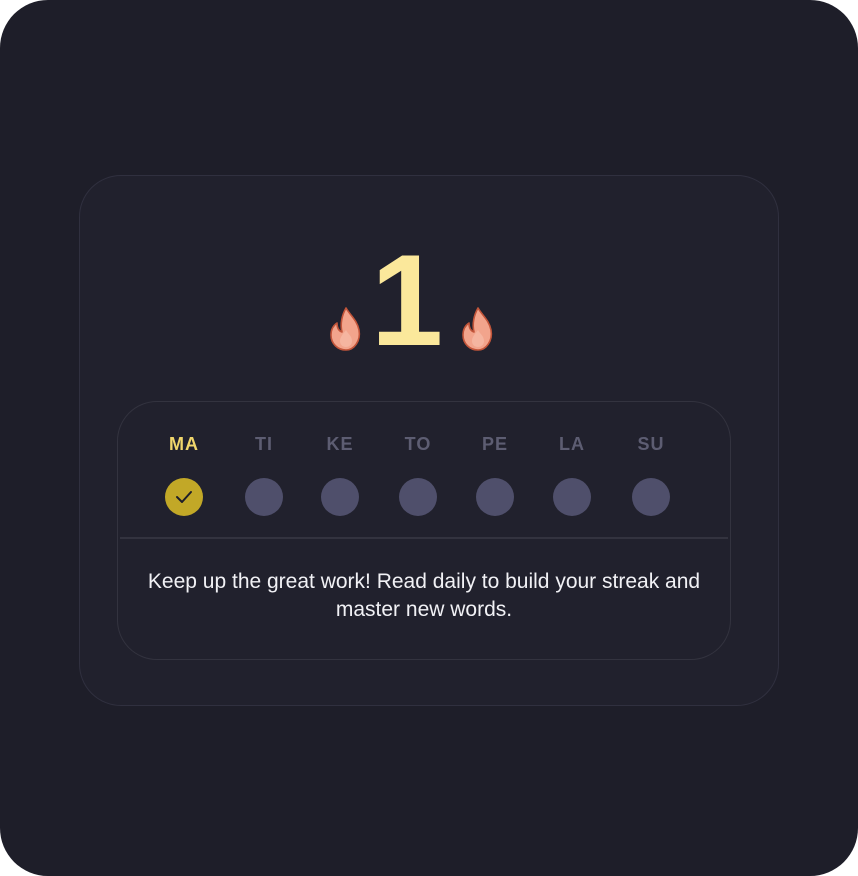 This screenshot has width=858, height=876. Describe the element at coordinates (407, 300) in the screenshot. I see `streak-count: 1` at that location.